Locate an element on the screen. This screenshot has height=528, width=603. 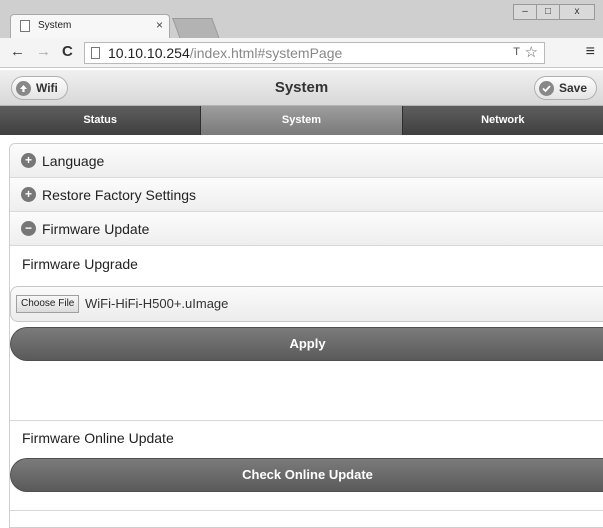
tab-system: System is located at coordinates (302, 120).